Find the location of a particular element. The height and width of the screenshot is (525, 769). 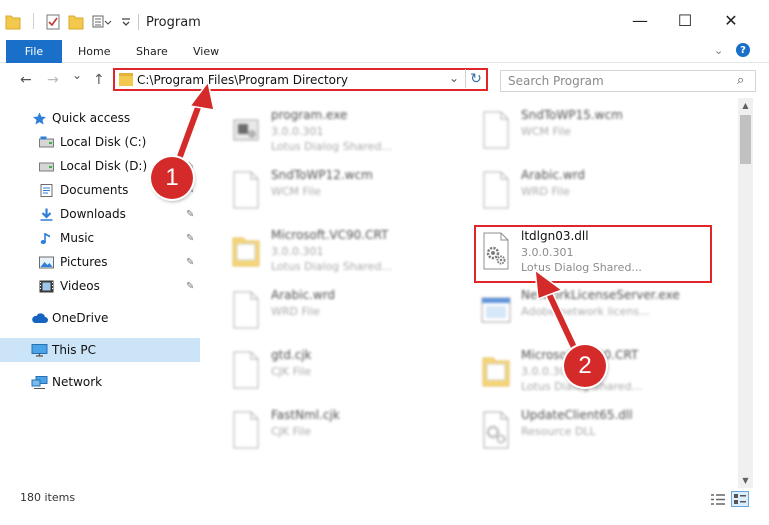

item-count: 180 items is located at coordinates (48, 497).